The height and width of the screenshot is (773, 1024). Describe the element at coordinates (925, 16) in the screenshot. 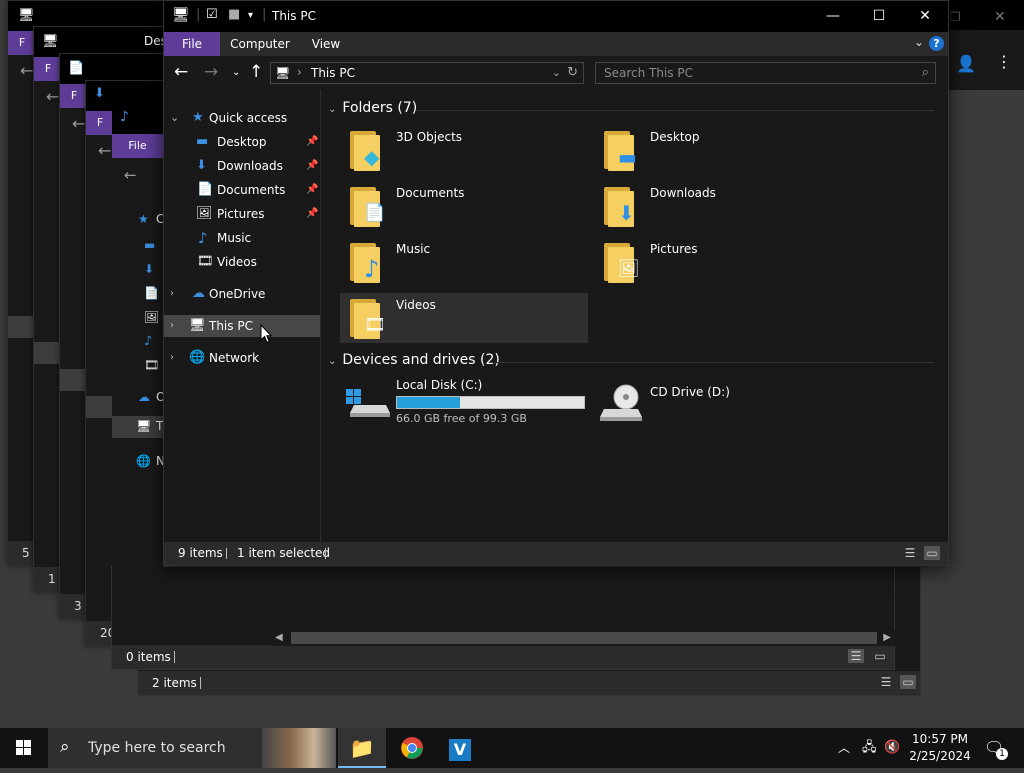

I see `close-button: ✕` at that location.